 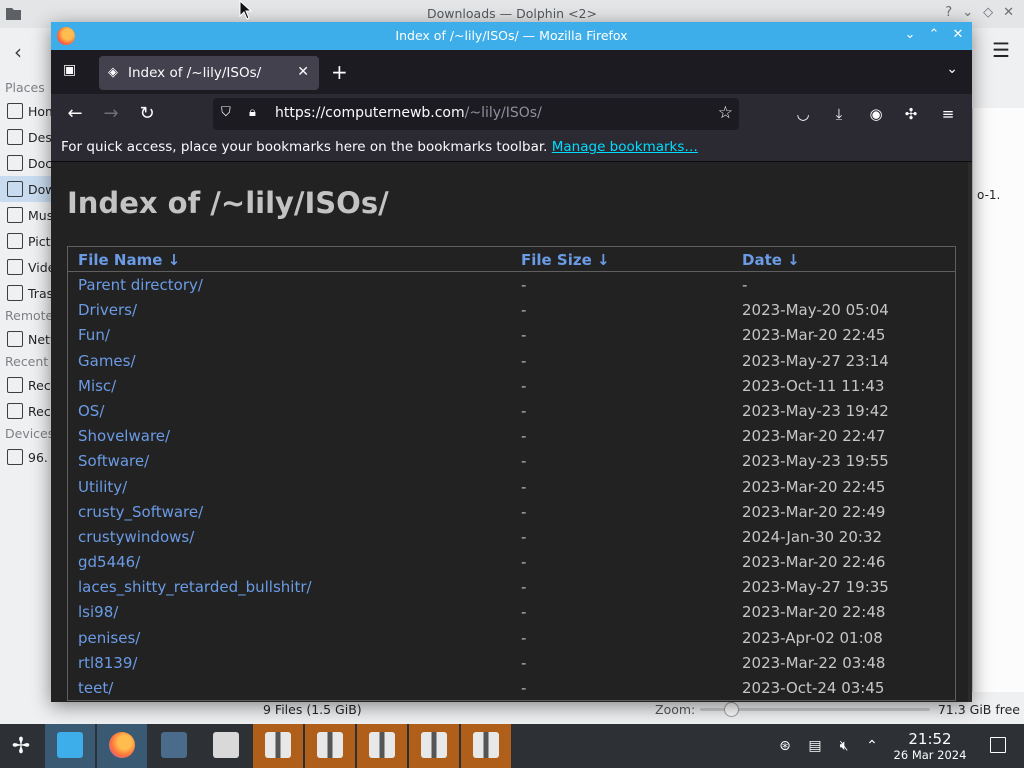 What do you see at coordinates (303, 72) in the screenshot?
I see `close-tab-icon: ✕` at bounding box center [303, 72].